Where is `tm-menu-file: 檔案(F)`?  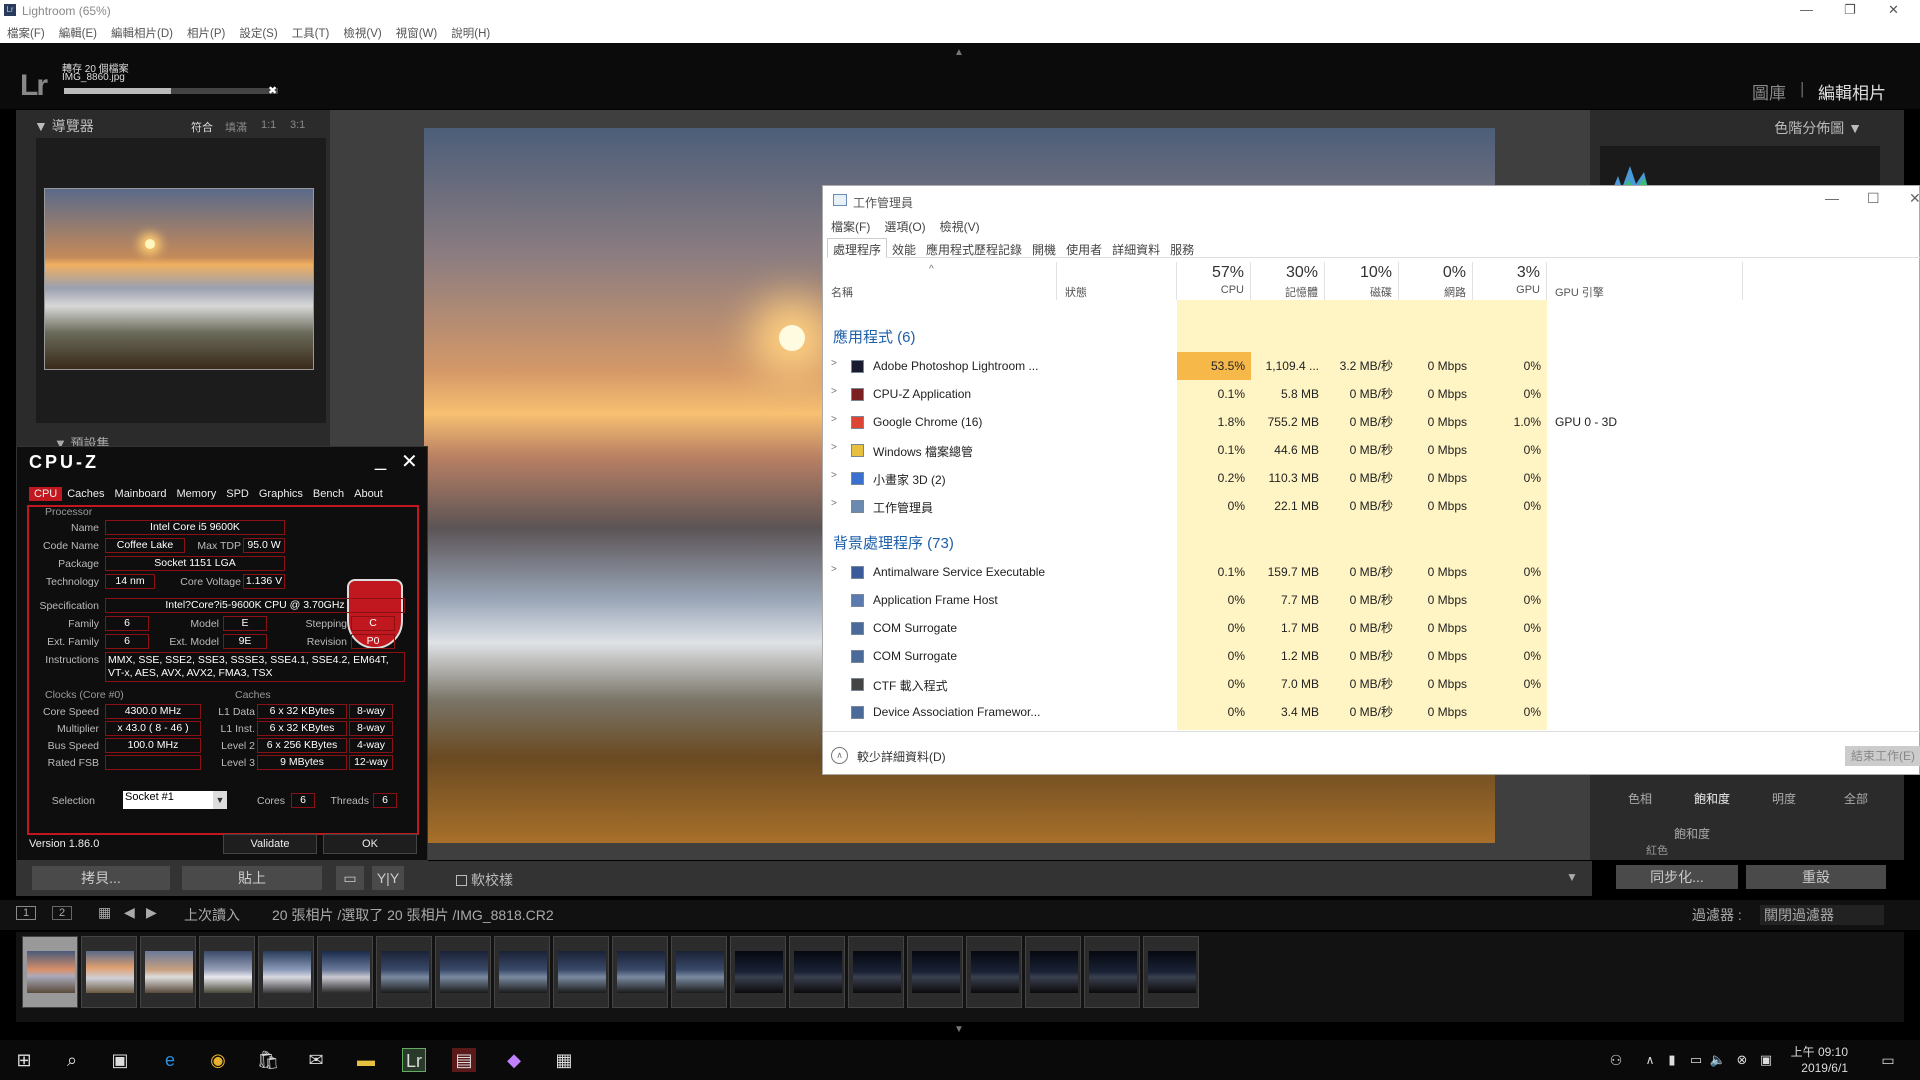
tm-menu-file: 檔案(F) is located at coordinates (850, 227).